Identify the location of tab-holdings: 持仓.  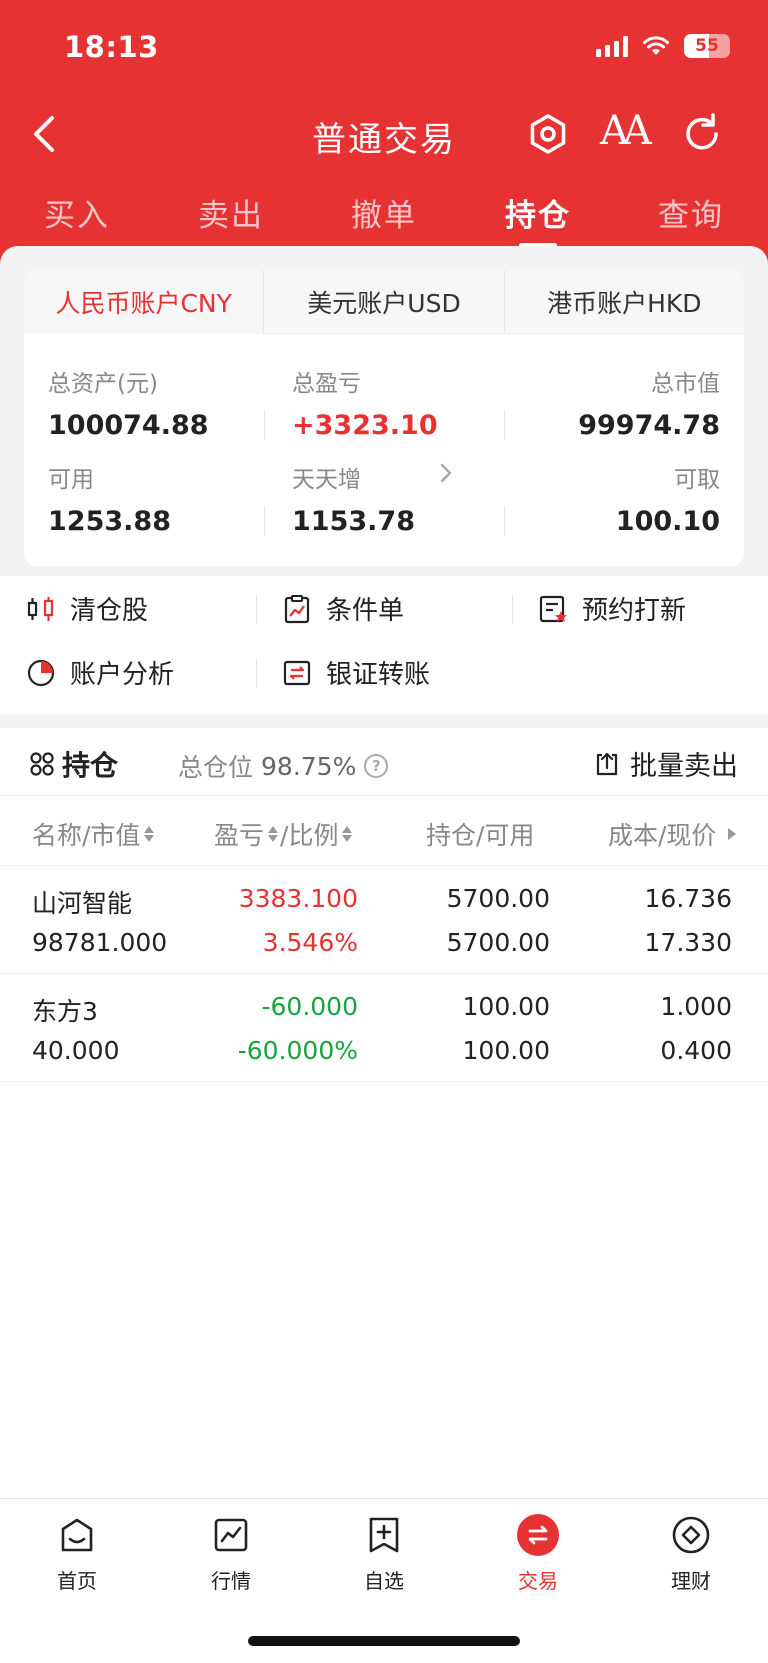
(538, 219).